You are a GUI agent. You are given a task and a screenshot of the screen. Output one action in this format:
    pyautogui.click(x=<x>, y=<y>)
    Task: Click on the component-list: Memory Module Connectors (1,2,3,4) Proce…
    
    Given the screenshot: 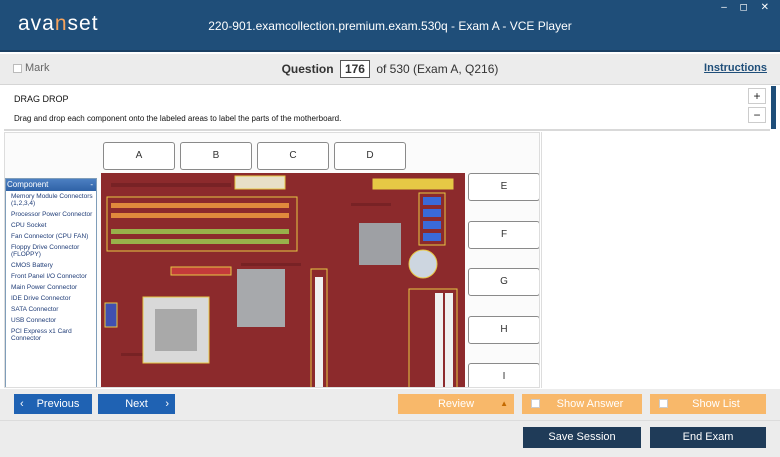 What is the action you would take?
    pyautogui.click(x=51, y=267)
    